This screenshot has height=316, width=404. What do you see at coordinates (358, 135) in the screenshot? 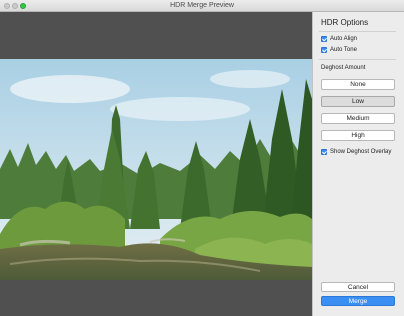
I see `deghost-high-button: High` at bounding box center [358, 135].